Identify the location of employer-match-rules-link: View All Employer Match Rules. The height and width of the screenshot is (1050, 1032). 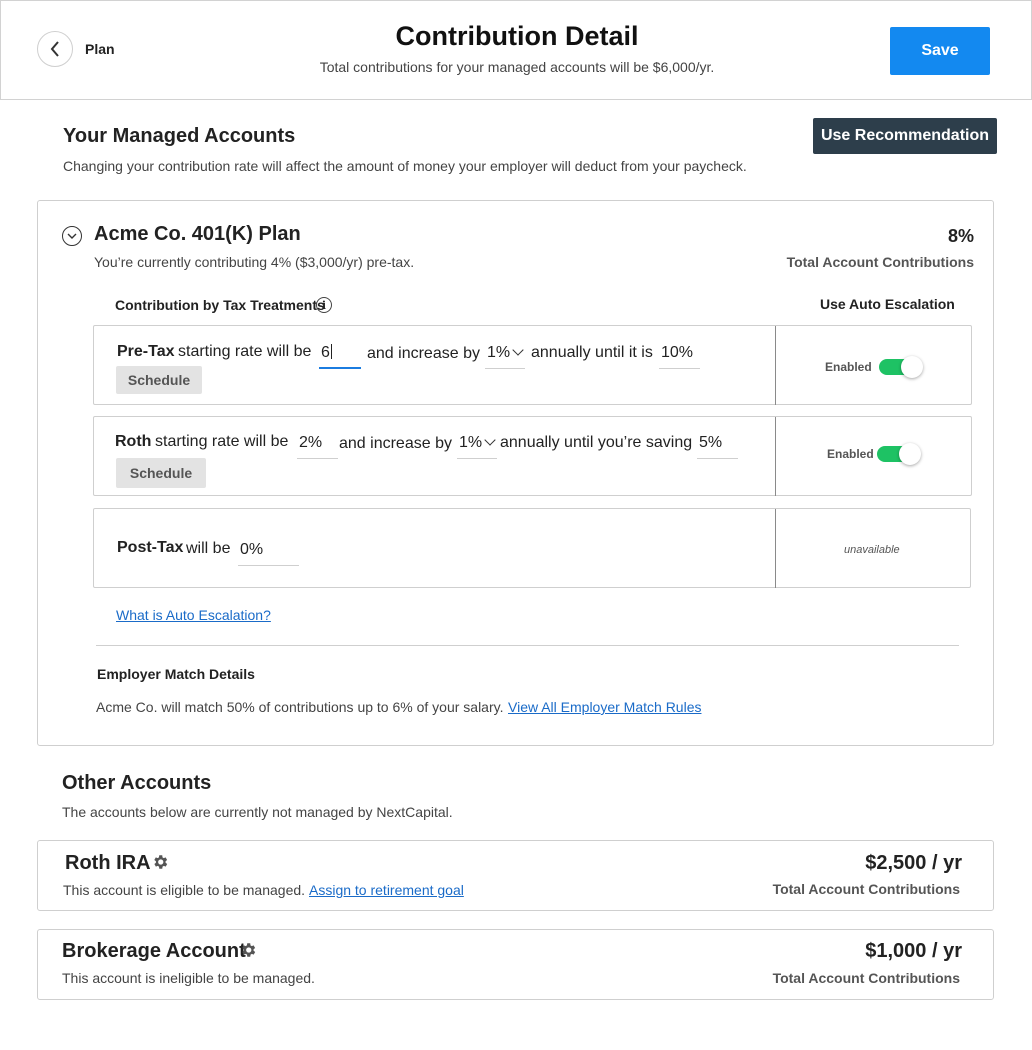
(604, 707).